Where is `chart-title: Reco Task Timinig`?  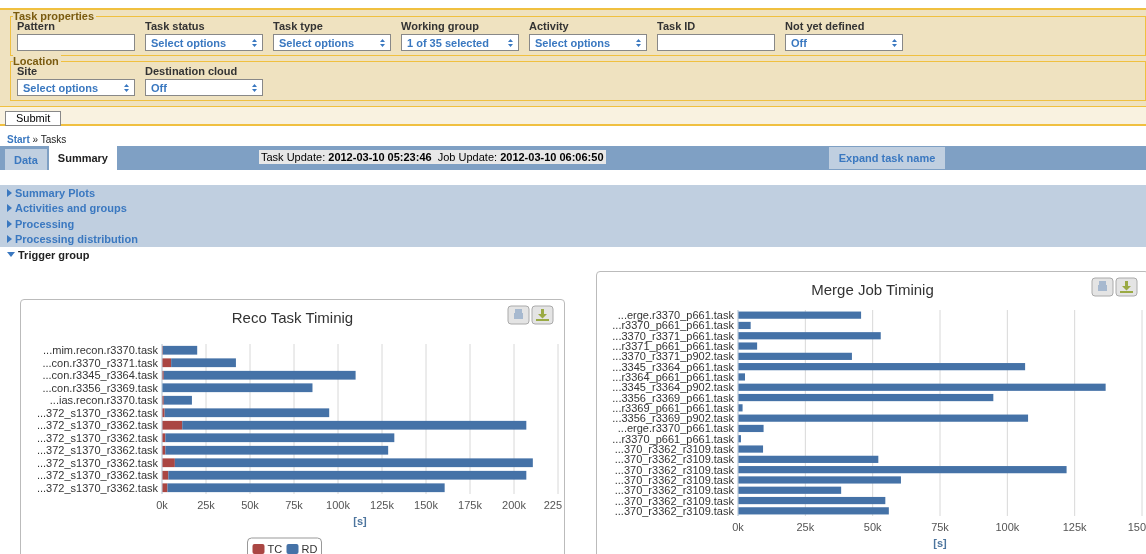 chart-title: Reco Task Timinig is located at coordinates (292, 317).